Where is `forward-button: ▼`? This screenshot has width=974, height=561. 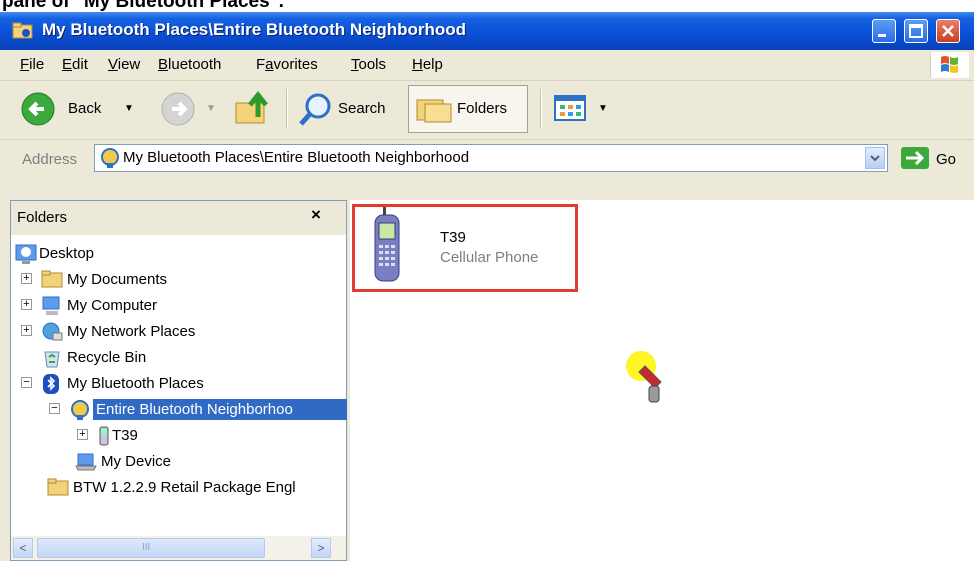
forward-button: ▼ is located at coordinates (190, 111).